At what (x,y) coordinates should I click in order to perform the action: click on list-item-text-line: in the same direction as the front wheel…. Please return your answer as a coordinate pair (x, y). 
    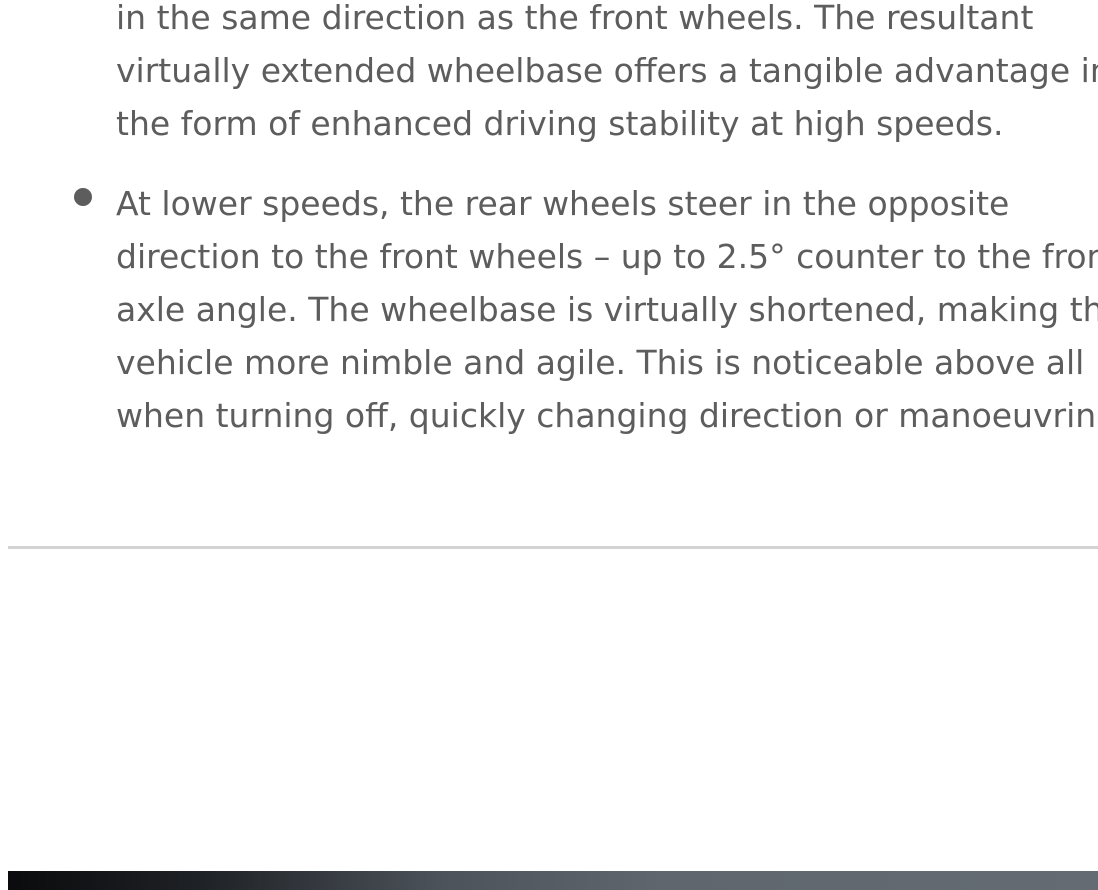
    Looking at the image, I should click on (575, 18).